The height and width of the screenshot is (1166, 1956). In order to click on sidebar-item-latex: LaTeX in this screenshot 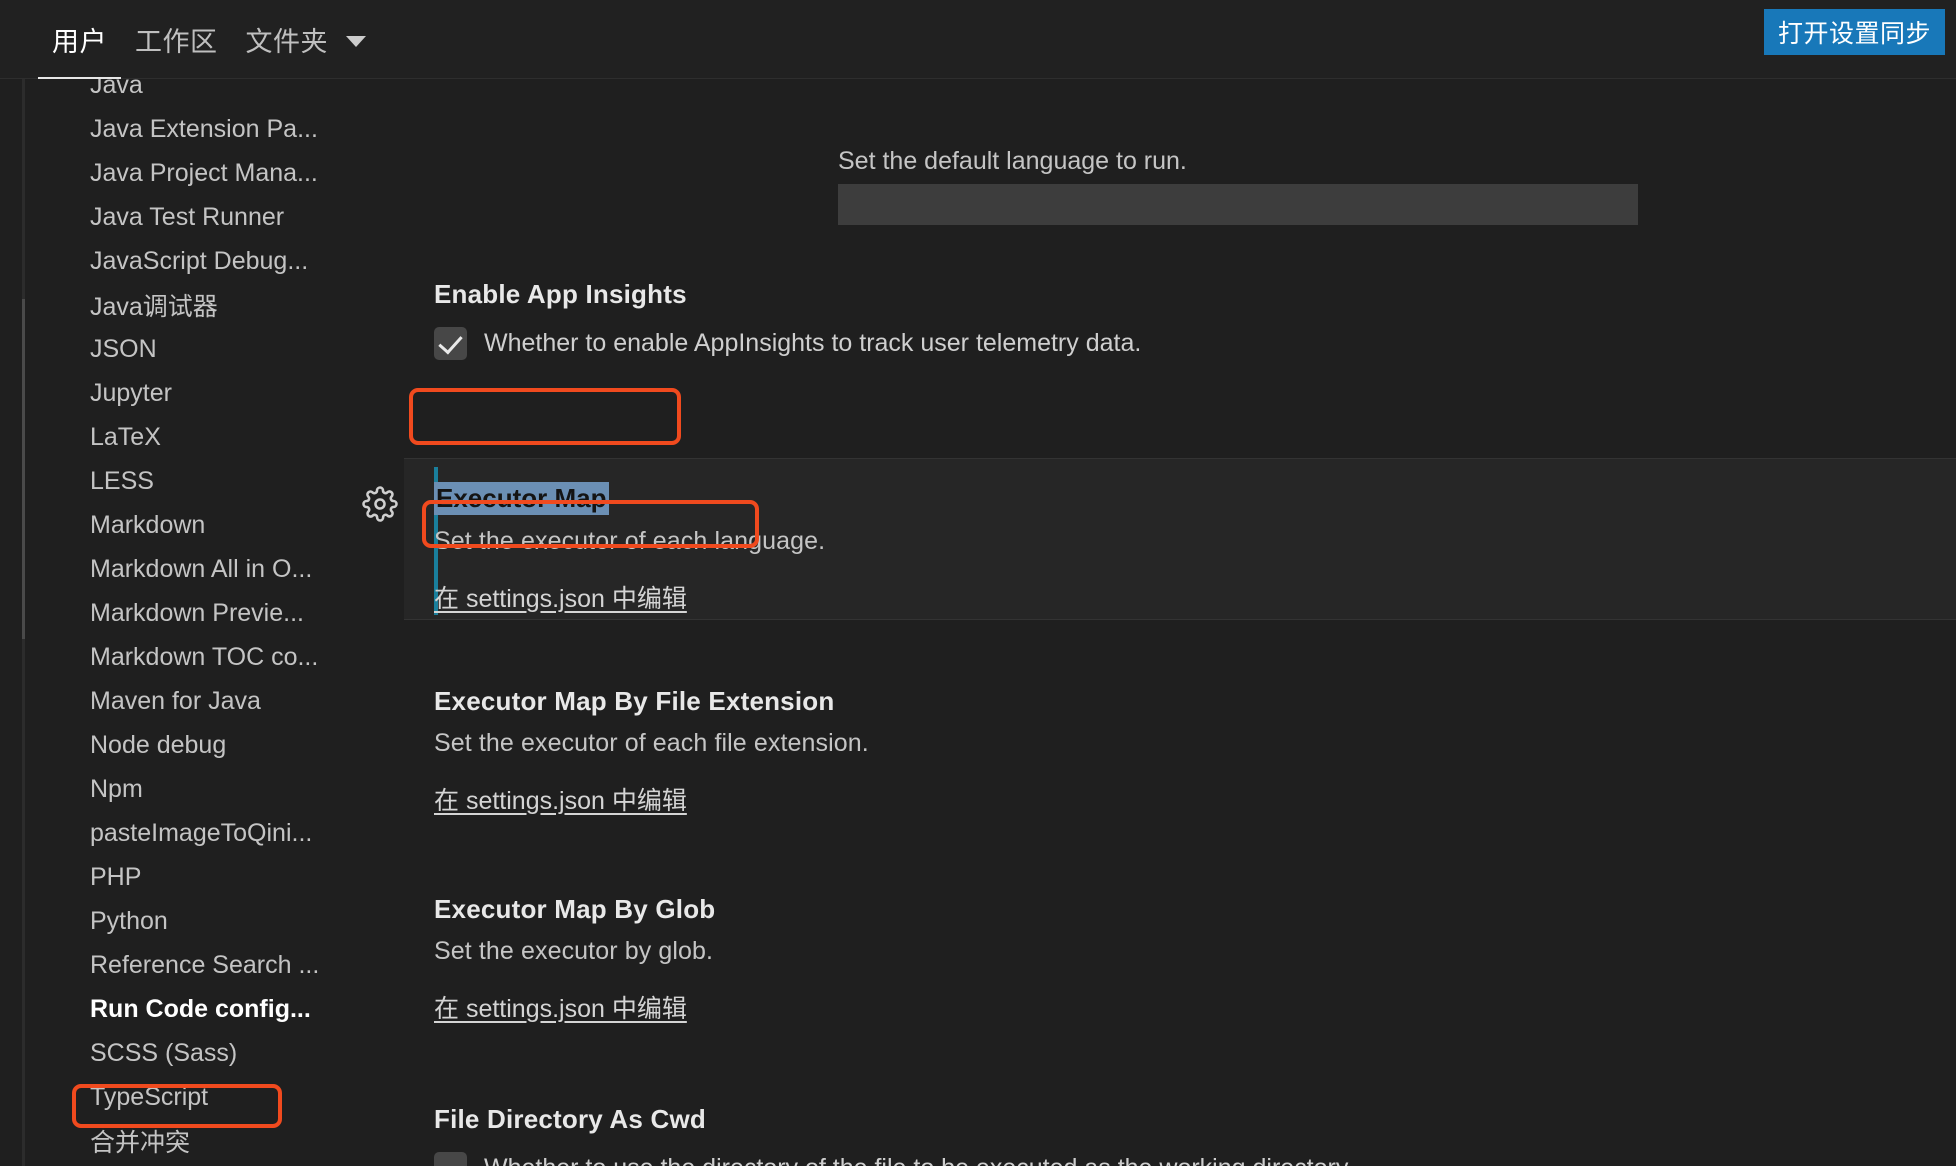, I will do `click(202, 437)`.